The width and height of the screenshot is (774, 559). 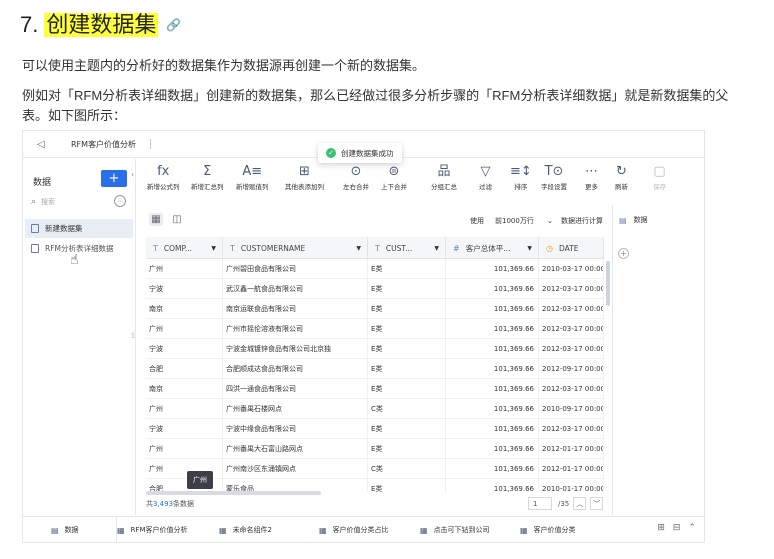 I want to click on toolbar-button-8: ≡↕ 排序, so click(x=521, y=177).